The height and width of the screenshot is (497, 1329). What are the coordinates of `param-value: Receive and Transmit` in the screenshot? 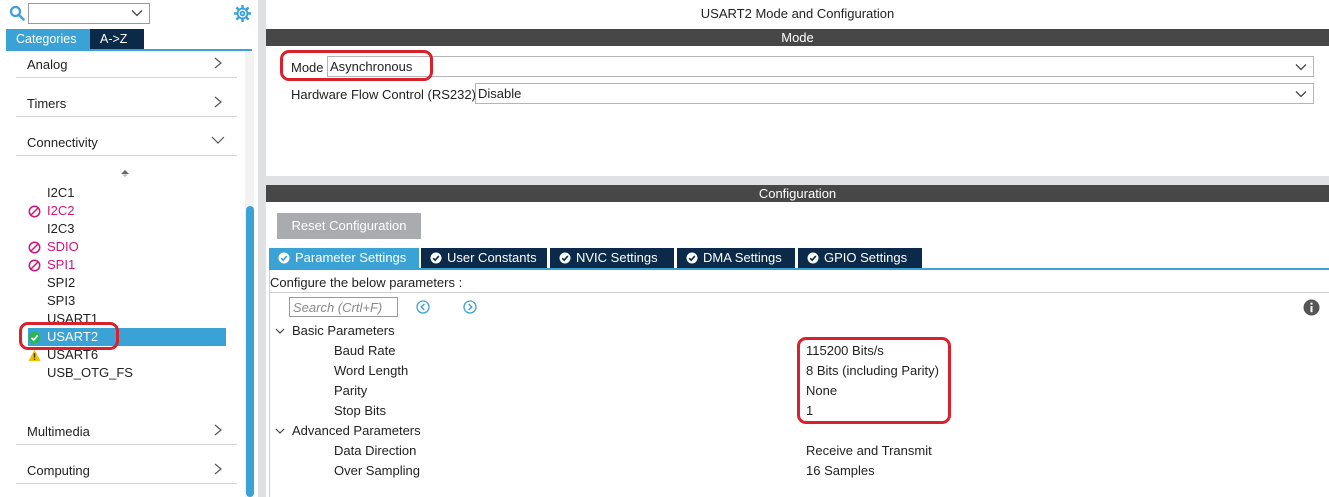 It's located at (869, 450).